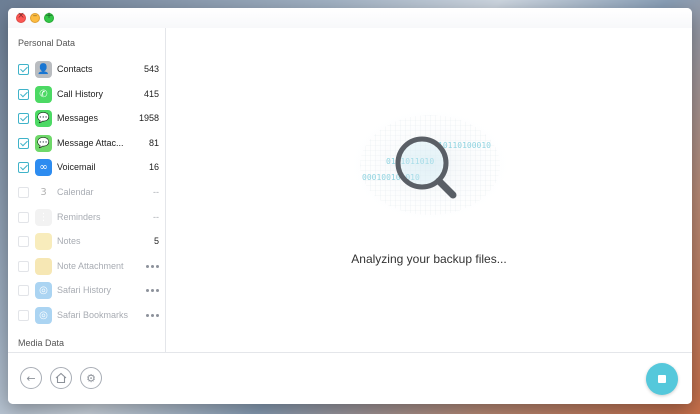 The width and height of the screenshot is (700, 414). Describe the element at coordinates (78, 118) in the screenshot. I see `sidebar-item-label: Messages` at that location.